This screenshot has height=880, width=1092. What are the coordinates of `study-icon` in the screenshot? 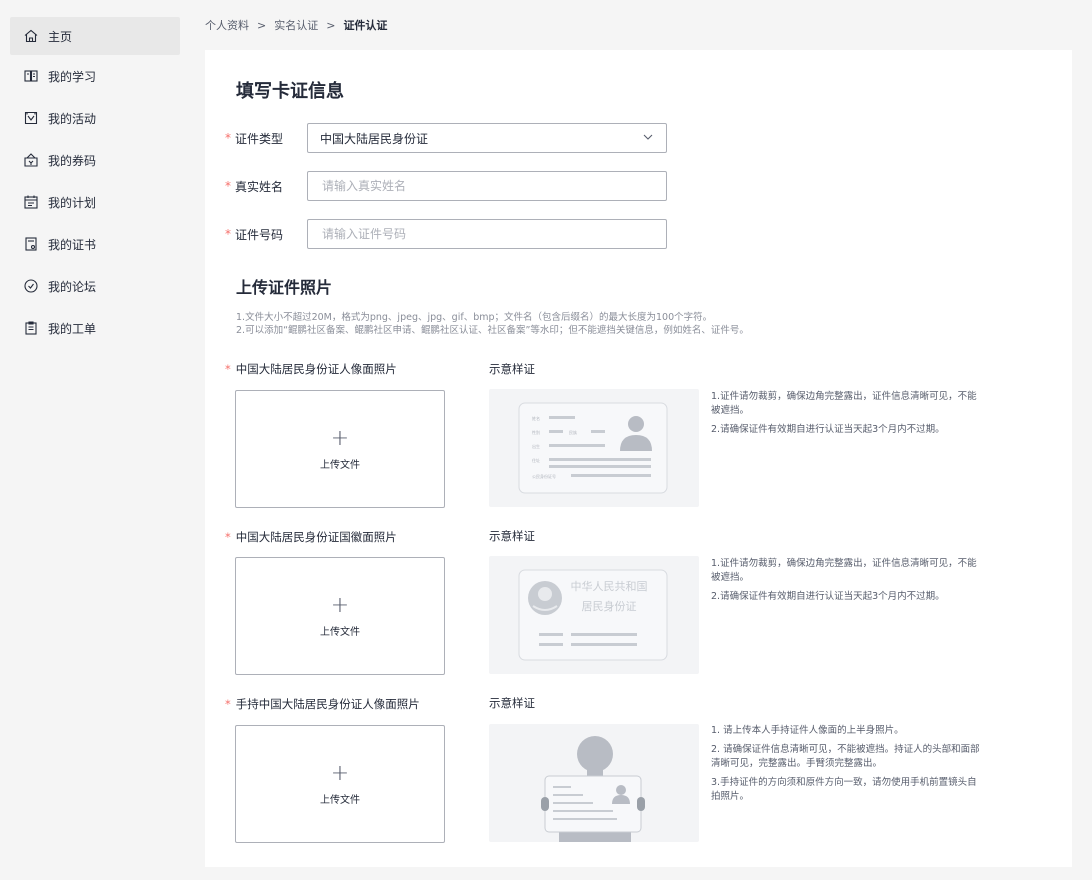 It's located at (31, 76).